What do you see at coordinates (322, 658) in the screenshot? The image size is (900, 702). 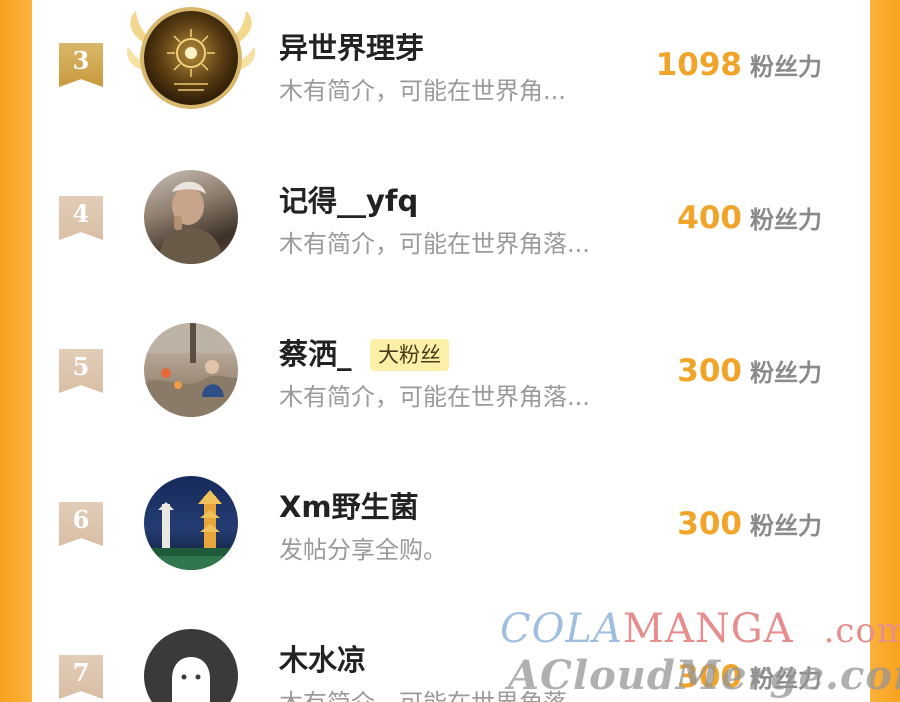 I see `user-name: 木水凉` at bounding box center [322, 658].